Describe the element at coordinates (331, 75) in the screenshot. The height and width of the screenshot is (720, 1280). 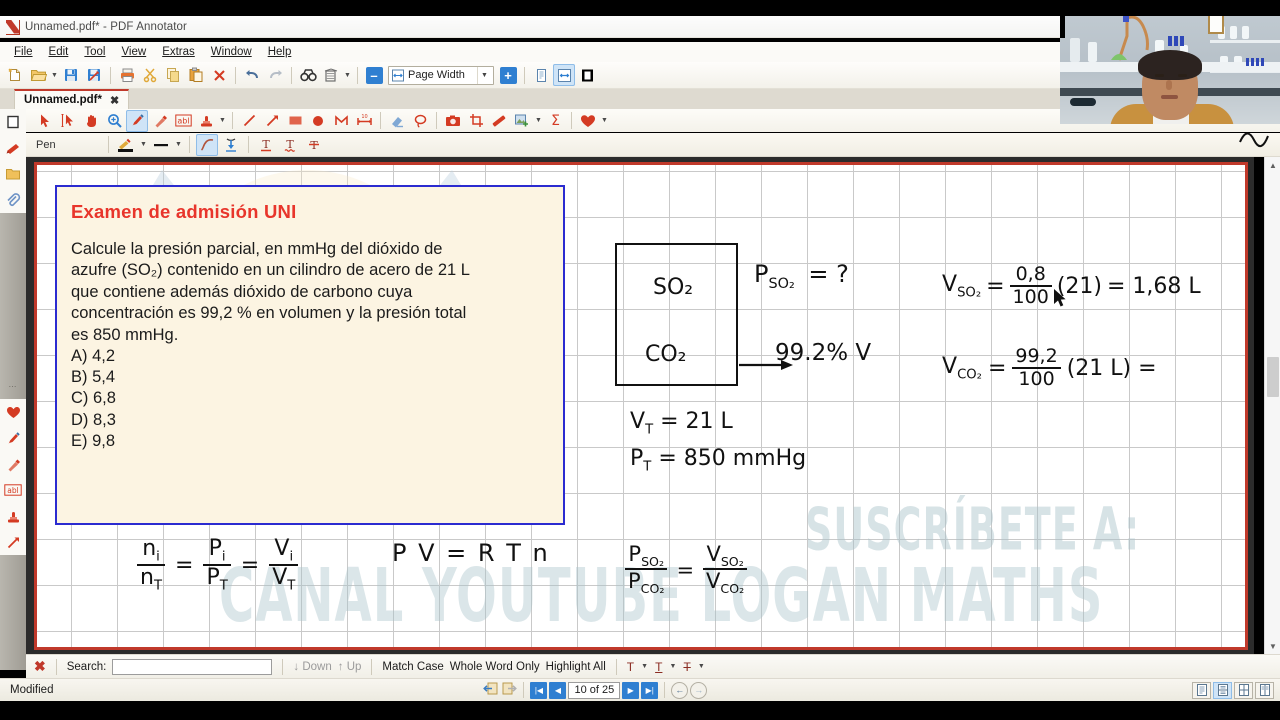
I see `page-tools-button` at that location.